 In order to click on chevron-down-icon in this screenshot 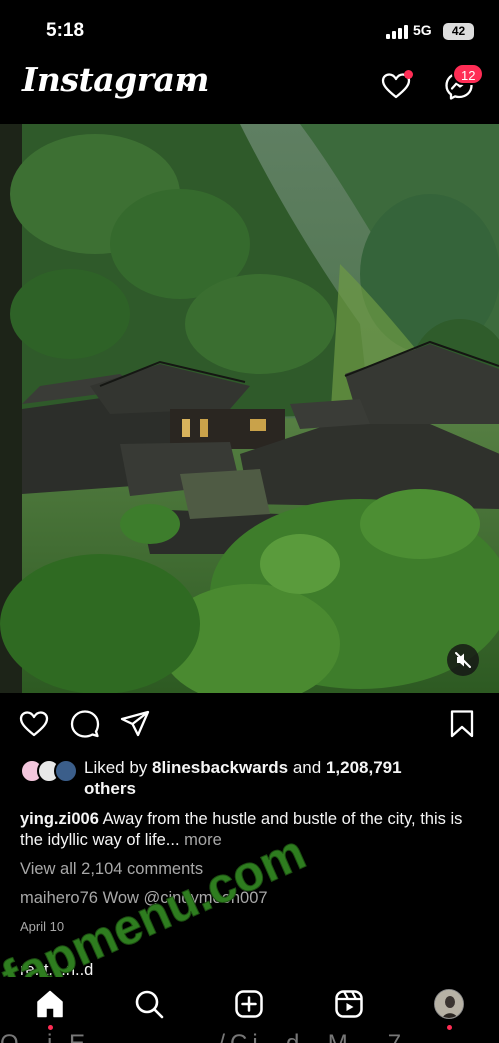, I will do `click(187, 83)`.